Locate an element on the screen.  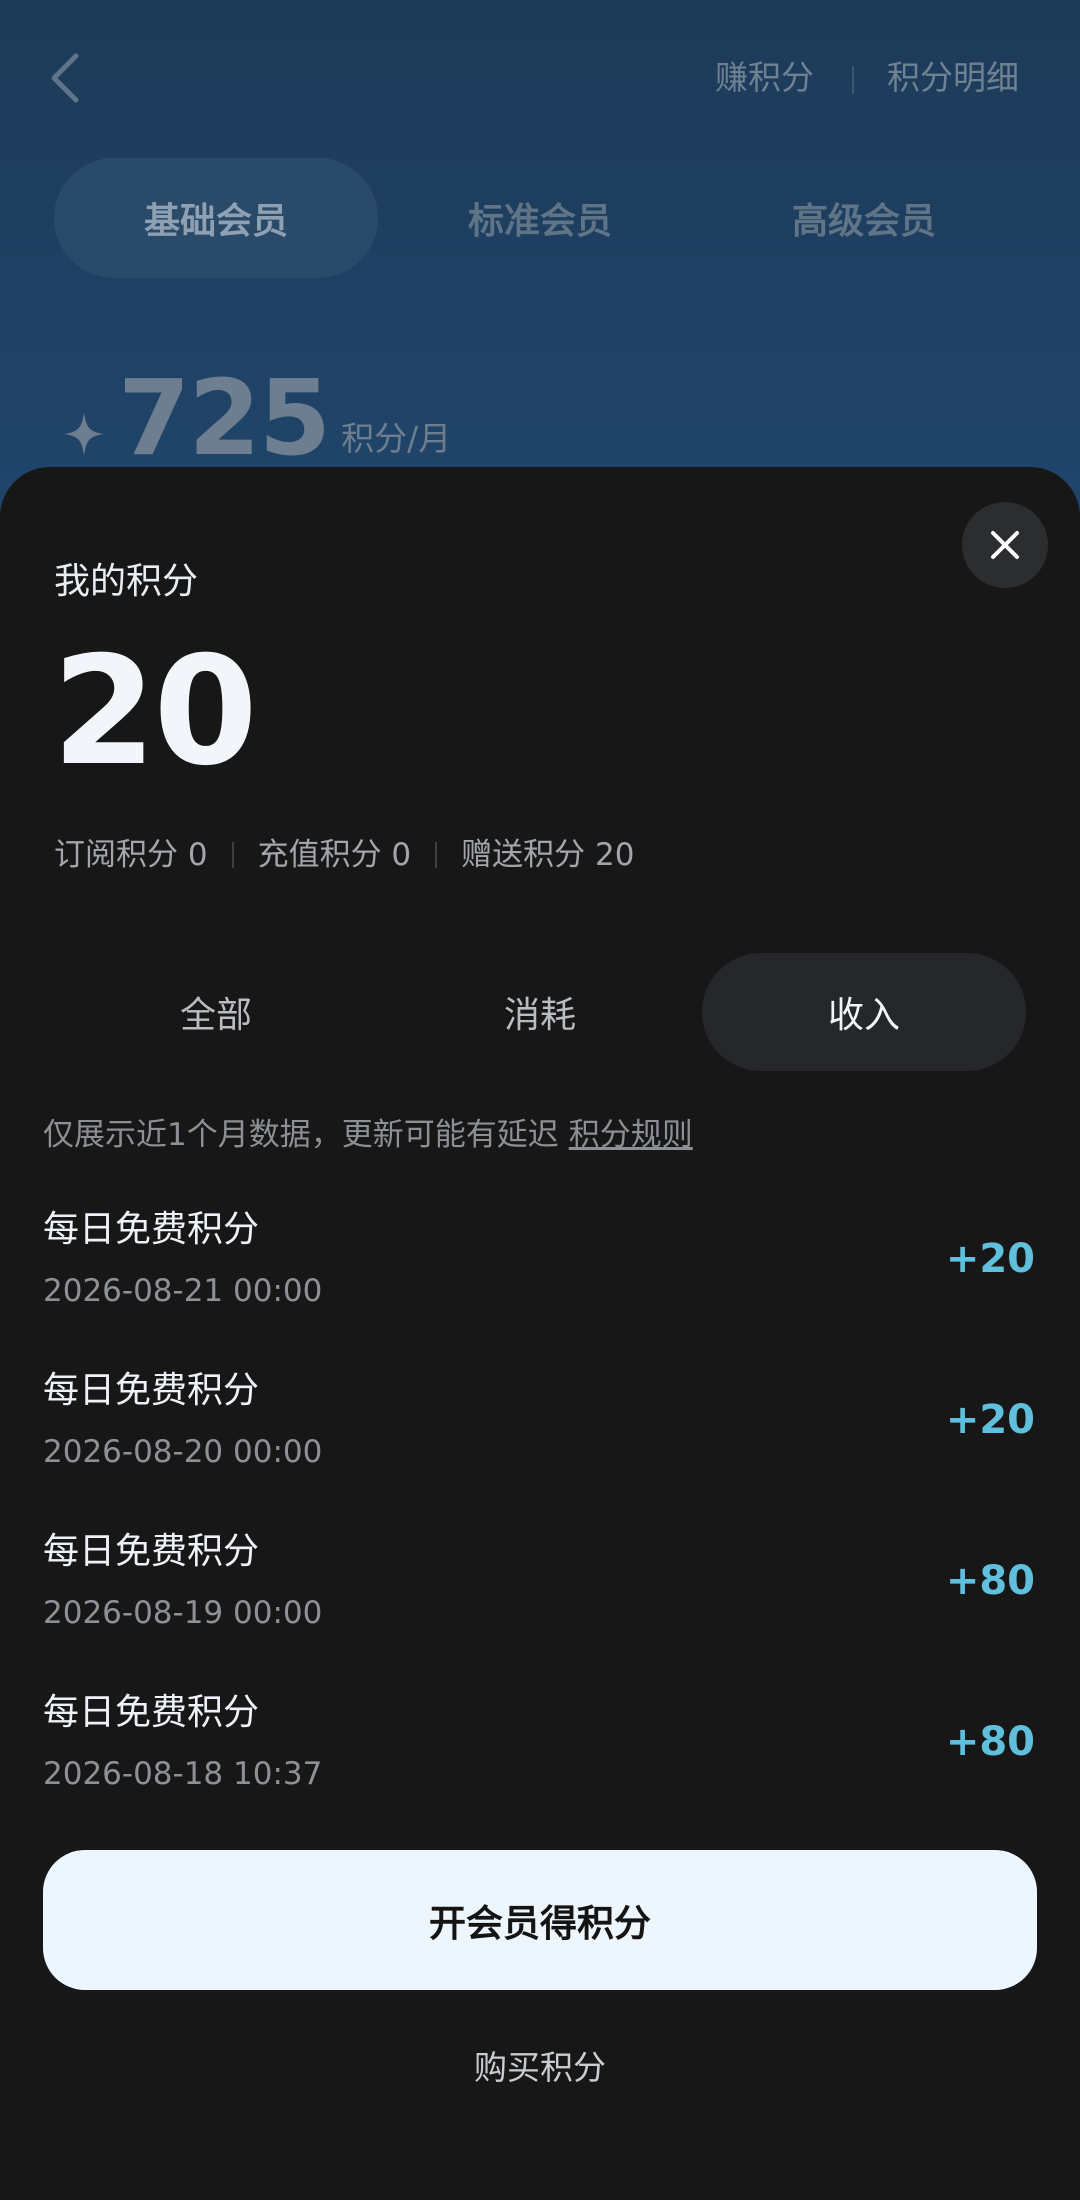
points-detail-link: 积分明细 is located at coordinates (953, 78).